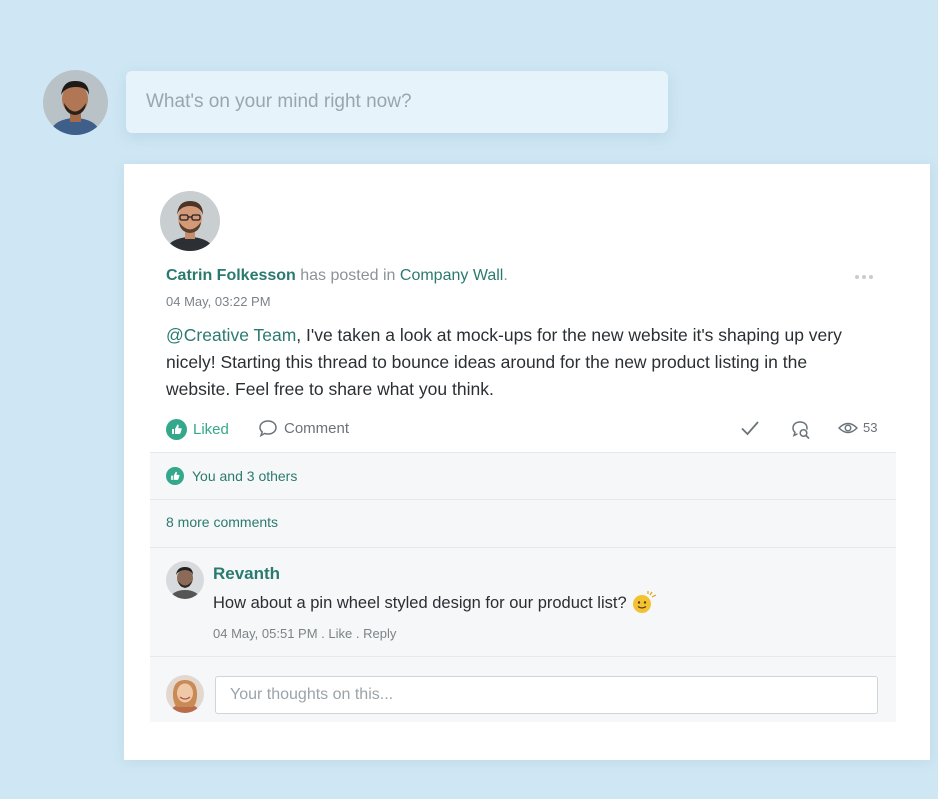 Image resolution: width=938 pixels, height=799 pixels. Describe the element at coordinates (644, 602) in the screenshot. I see `emoji-icon` at that location.